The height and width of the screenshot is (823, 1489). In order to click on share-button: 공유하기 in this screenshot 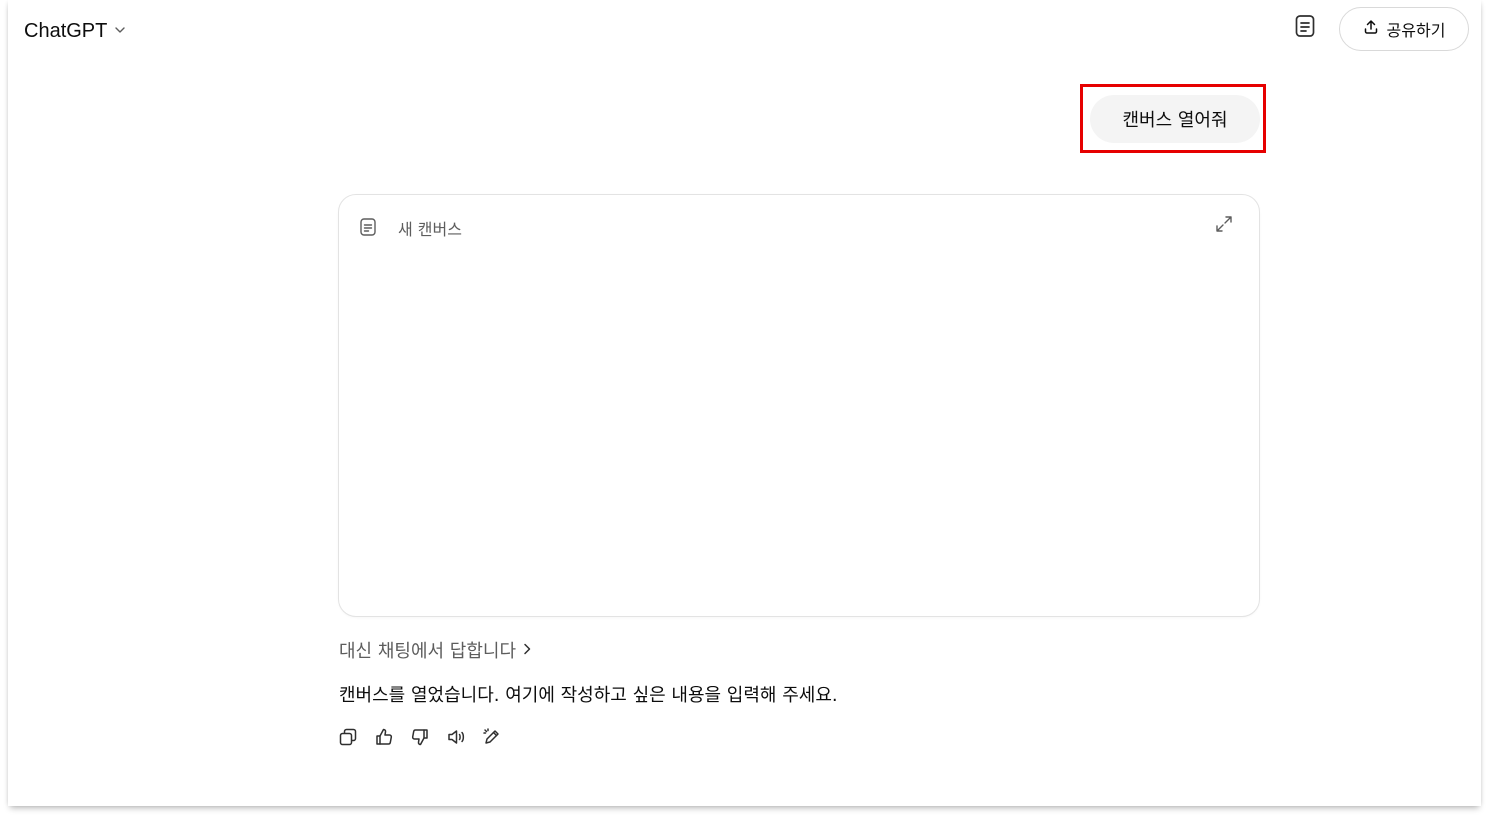, I will do `click(1404, 29)`.